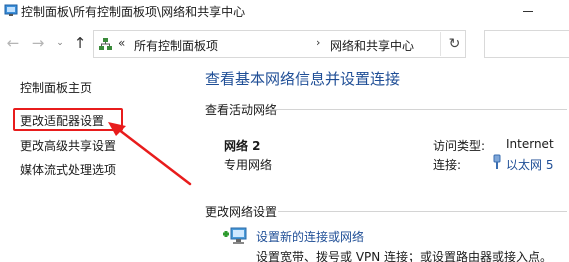  I want to click on window-title: 控制面板\所有控制面板项\网络和共享中心, so click(133, 12).